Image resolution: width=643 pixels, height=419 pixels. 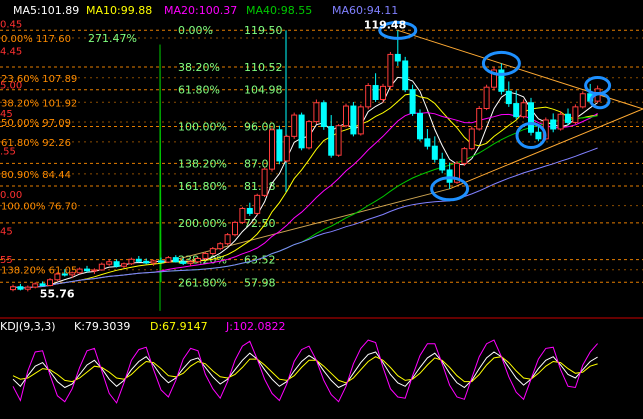 I want to click on fib-right-percent-label: 161.80%, so click(x=202, y=186).